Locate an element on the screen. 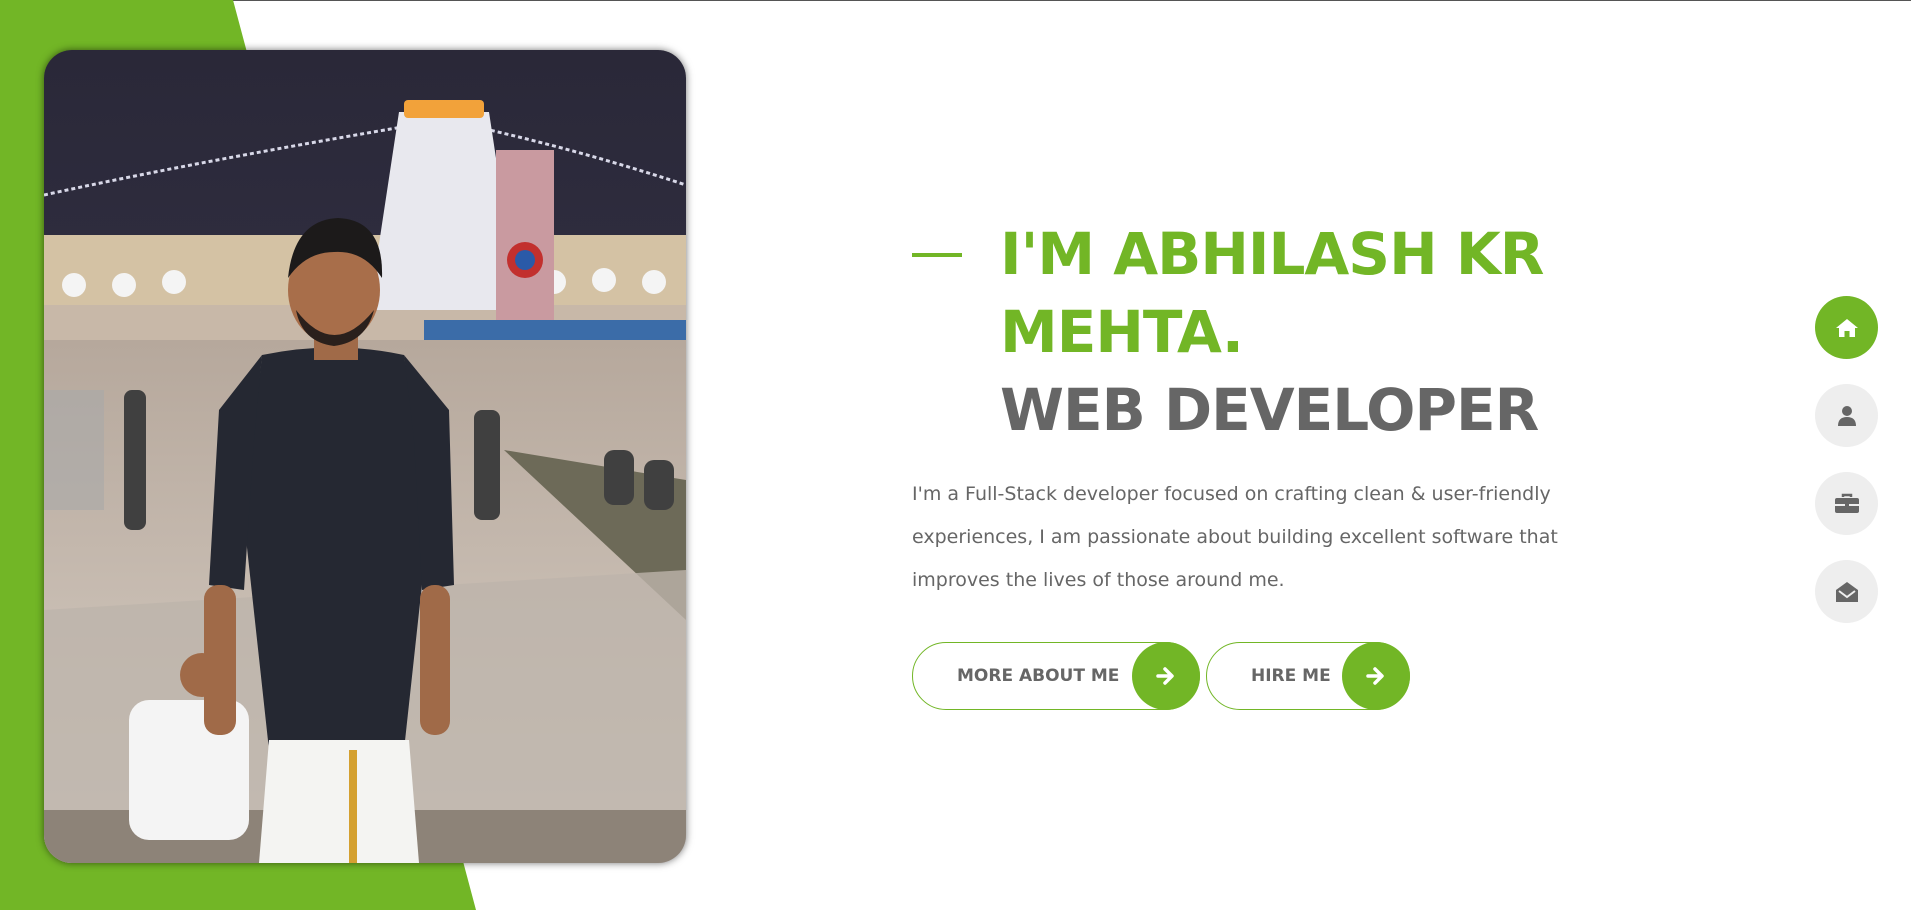 The image size is (1911, 910). more-about-me-button: MORE ABOUT ME is located at coordinates (1056, 676).